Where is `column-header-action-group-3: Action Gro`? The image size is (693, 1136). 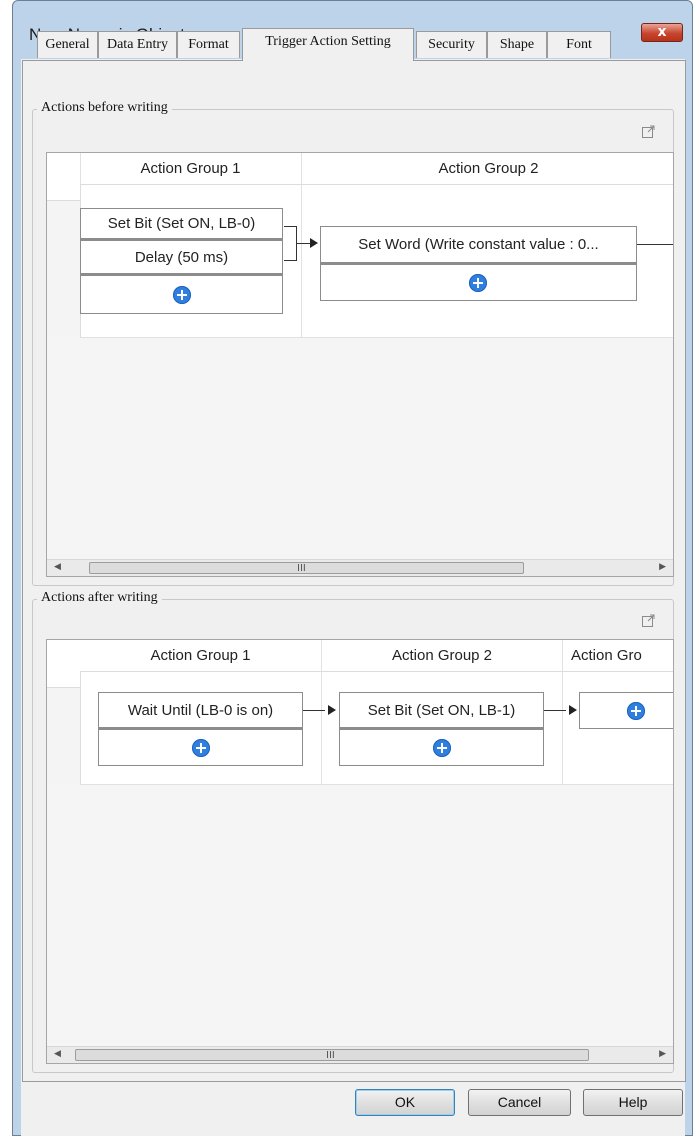 column-header-action-group-3: Action Gro is located at coordinates (618, 655).